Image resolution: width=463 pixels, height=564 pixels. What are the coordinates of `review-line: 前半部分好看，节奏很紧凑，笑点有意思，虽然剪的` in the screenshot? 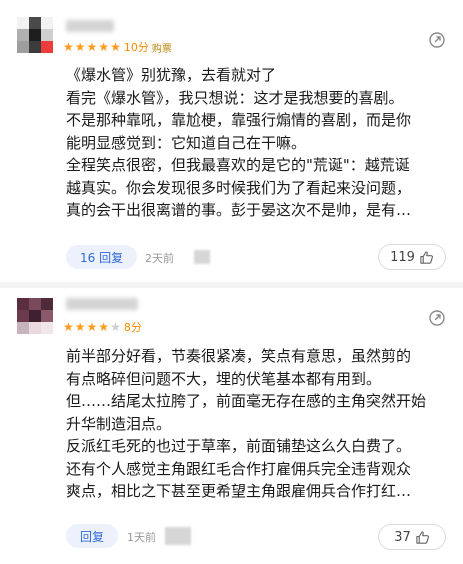 It's located at (239, 356).